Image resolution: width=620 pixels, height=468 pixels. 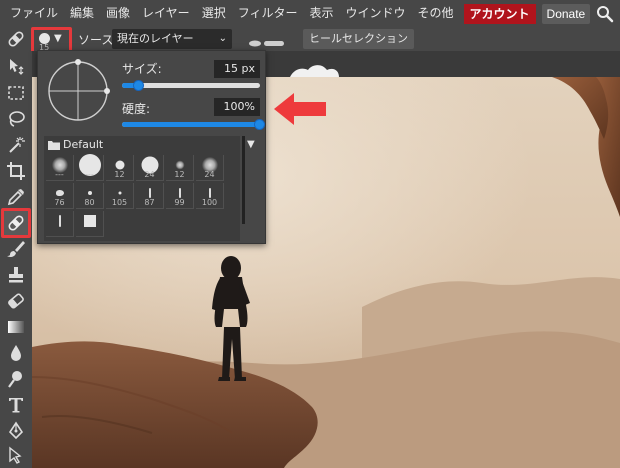 I want to click on move-icon, so click(x=17, y=67).